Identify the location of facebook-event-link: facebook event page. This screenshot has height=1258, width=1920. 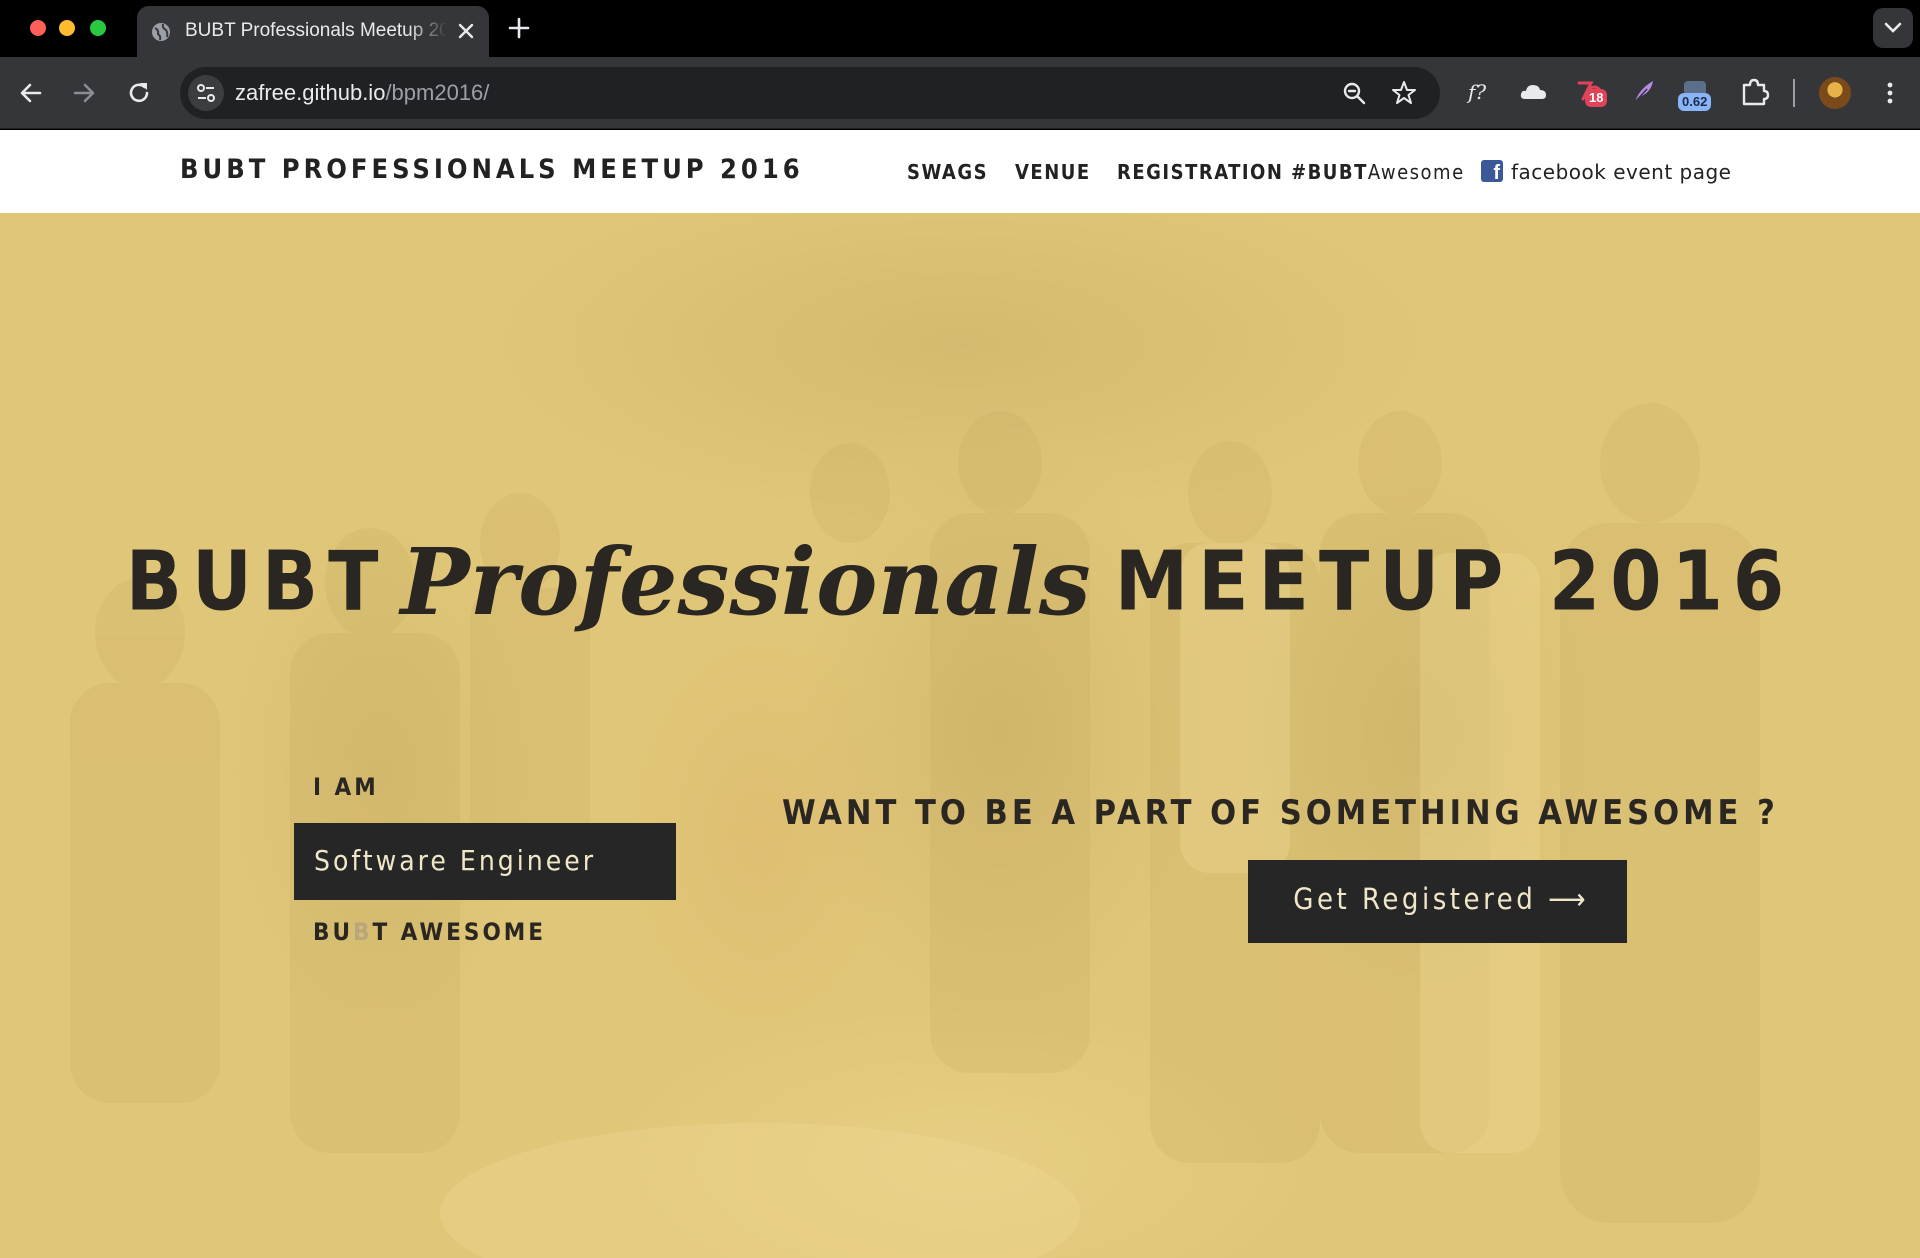
(1621, 172).